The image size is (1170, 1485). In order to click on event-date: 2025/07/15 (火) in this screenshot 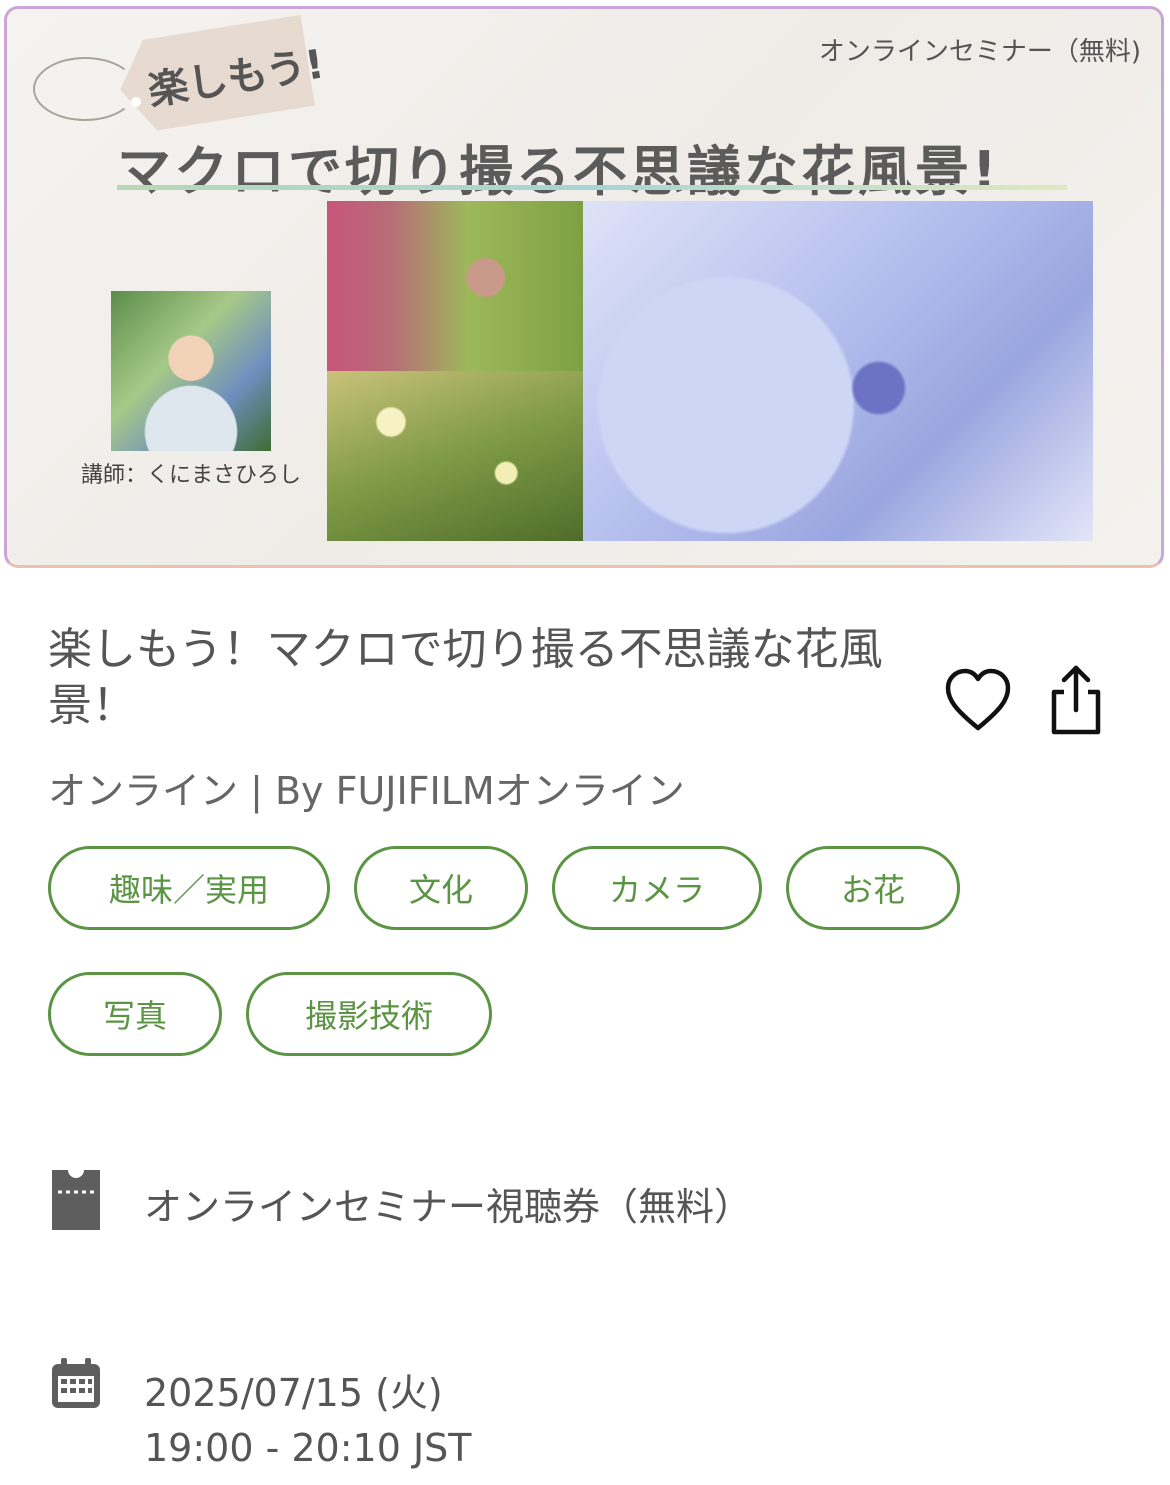, I will do `click(293, 1393)`.